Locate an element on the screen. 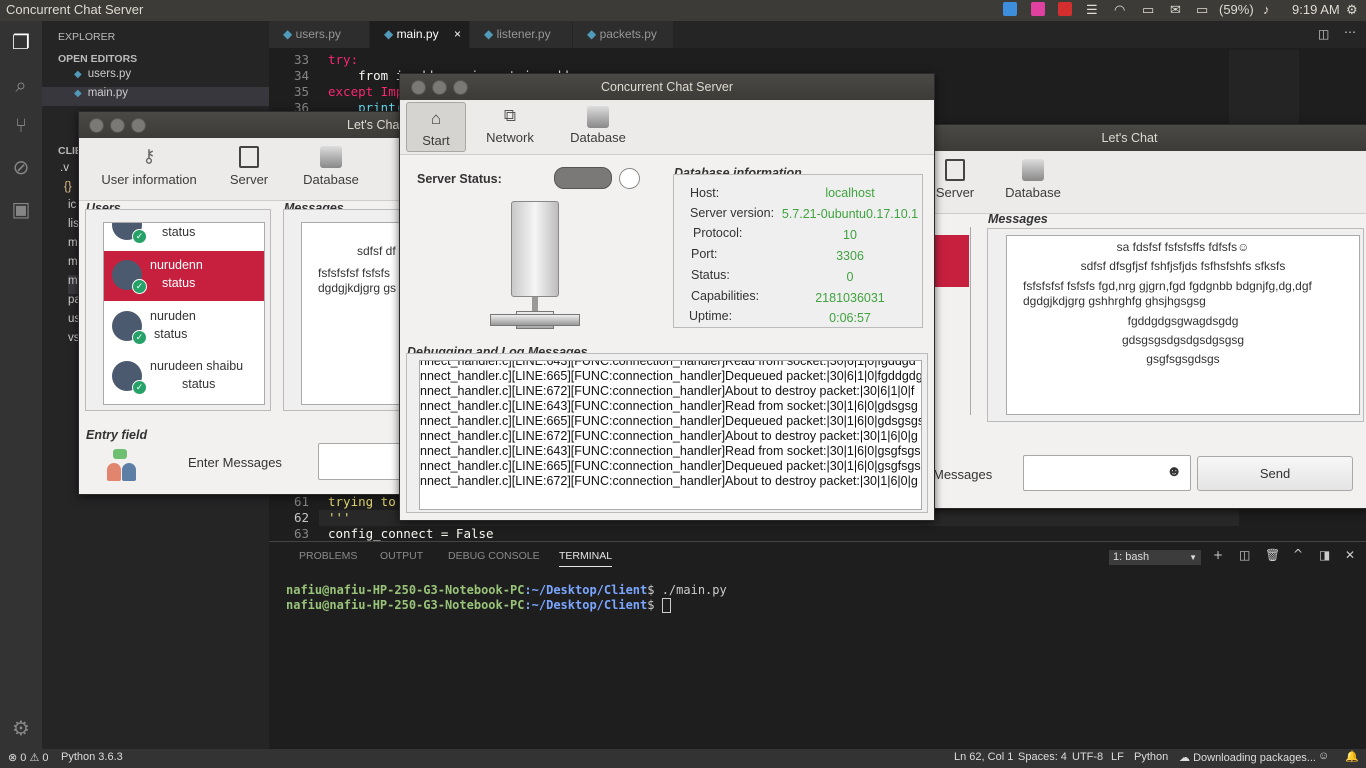  settings-gear-icon: ⚙ is located at coordinates (21, 728).